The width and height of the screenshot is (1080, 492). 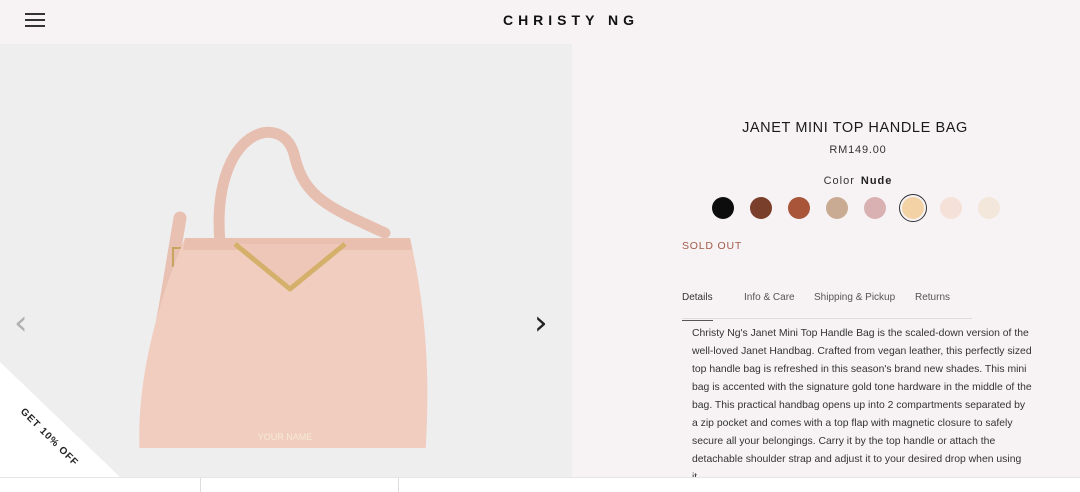 I want to click on next-image-button: ›, so click(x=541, y=323).